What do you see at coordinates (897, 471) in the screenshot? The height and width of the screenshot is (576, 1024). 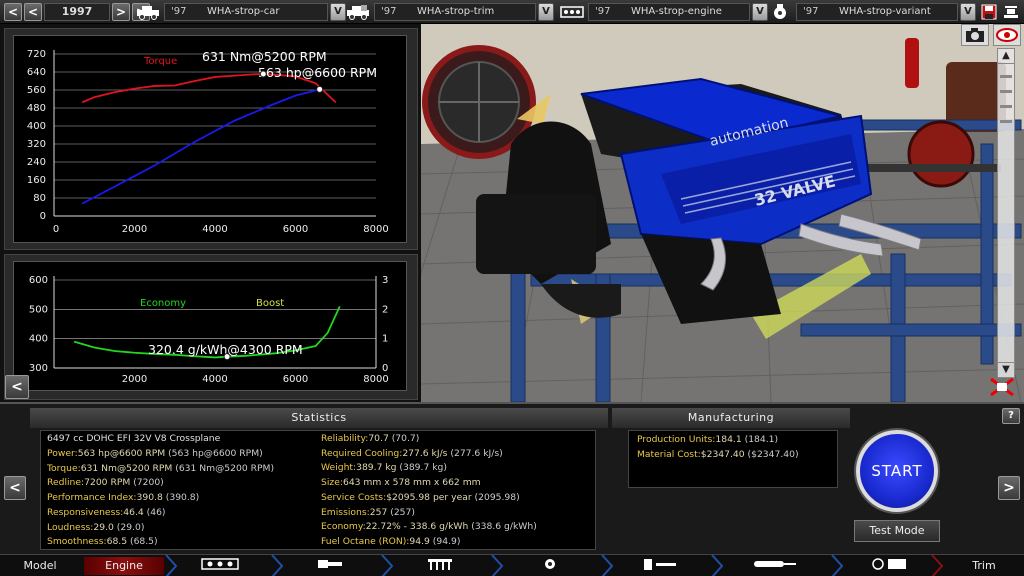 I see `start-button: START` at bounding box center [897, 471].